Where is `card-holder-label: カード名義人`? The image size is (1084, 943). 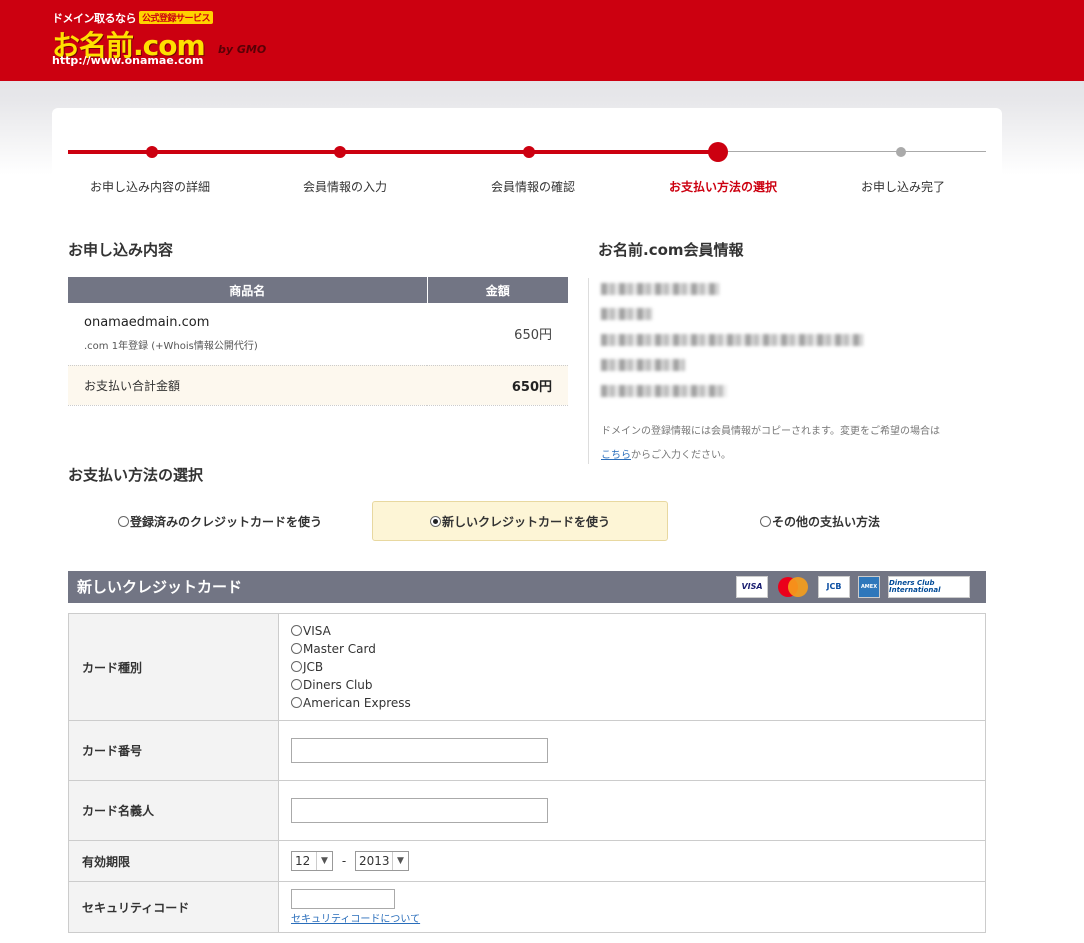 card-holder-label: カード名義人 is located at coordinates (173, 810).